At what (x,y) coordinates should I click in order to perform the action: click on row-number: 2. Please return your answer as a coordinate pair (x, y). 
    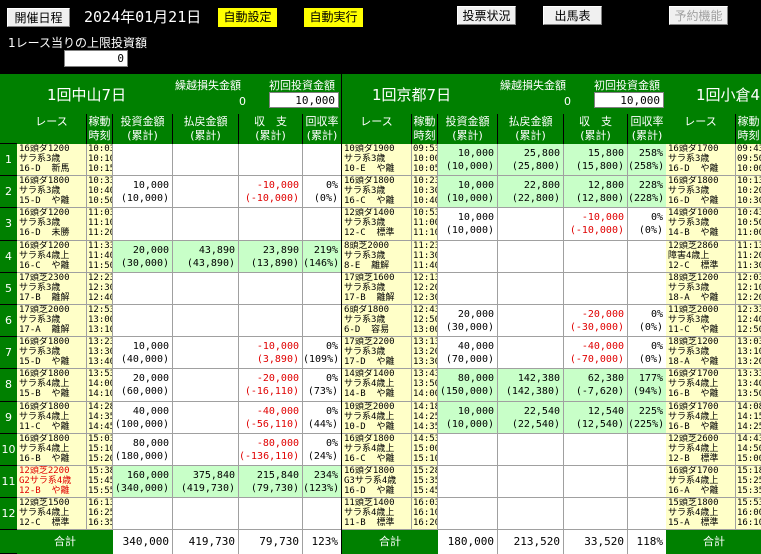
    Looking at the image, I should click on (8, 192).